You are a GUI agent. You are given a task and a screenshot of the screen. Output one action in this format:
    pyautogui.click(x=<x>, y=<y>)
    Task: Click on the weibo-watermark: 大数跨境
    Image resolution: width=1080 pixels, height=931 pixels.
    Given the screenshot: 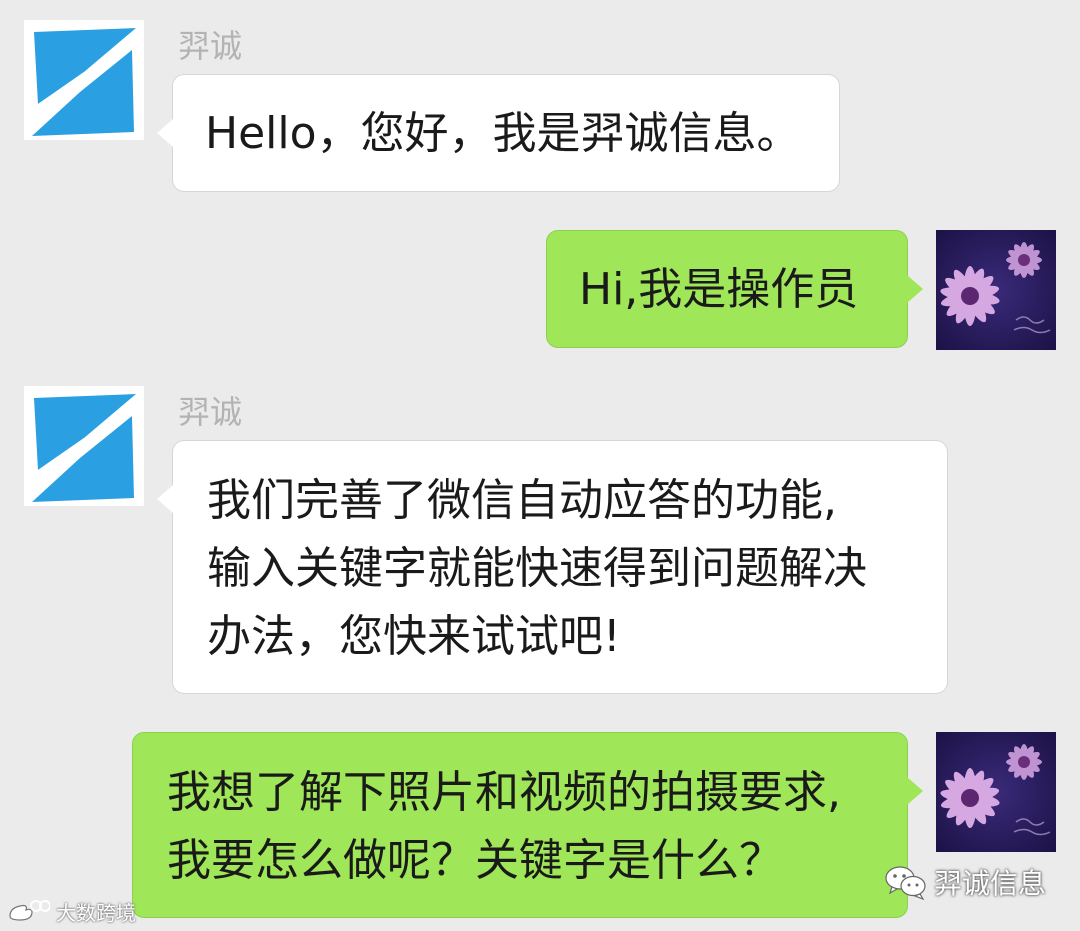 What is the action you would take?
    pyautogui.click(x=71, y=911)
    